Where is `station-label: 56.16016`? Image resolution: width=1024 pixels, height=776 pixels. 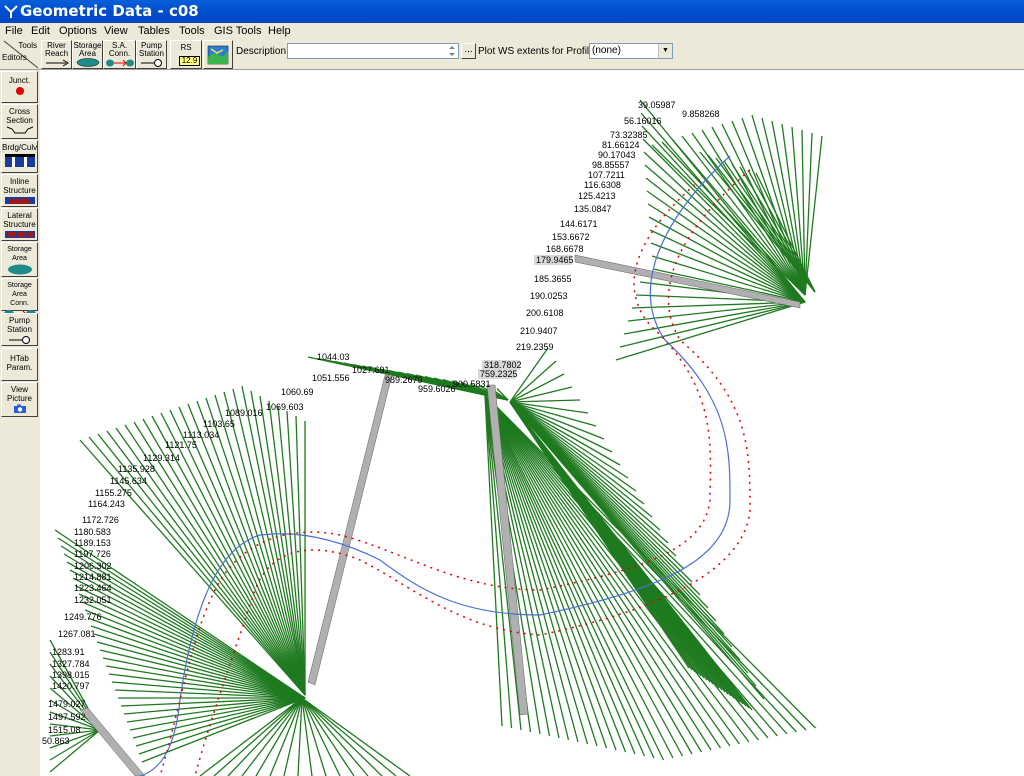
station-label: 56.16016 is located at coordinates (643, 121).